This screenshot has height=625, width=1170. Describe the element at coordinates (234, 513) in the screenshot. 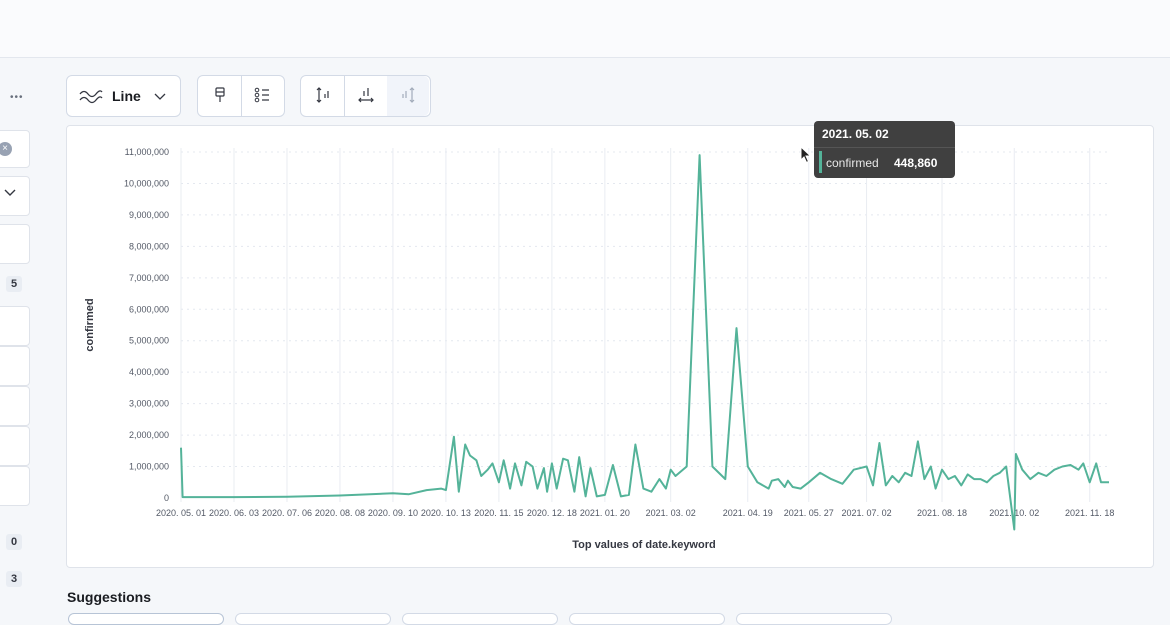

I see `x-tick-label: 2020. 06. 03` at that location.